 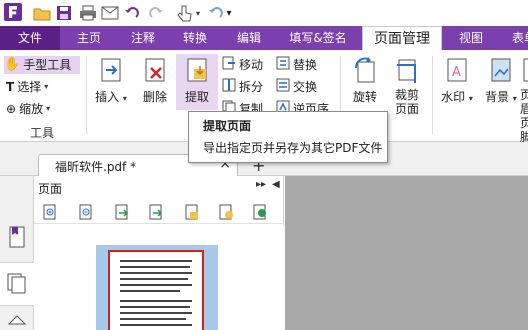 I want to click on tooltip-title: 提取页面, so click(x=227, y=126).